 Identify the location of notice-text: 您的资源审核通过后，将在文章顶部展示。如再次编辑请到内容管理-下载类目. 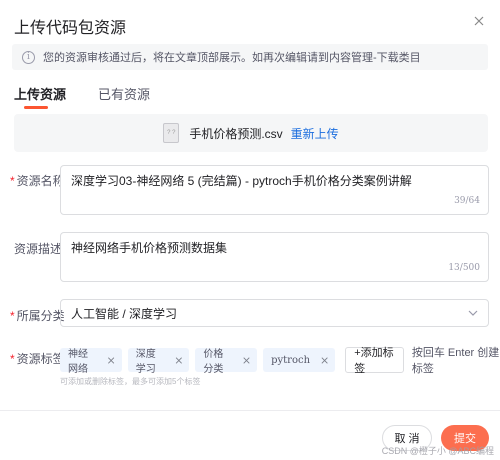
(232, 58).